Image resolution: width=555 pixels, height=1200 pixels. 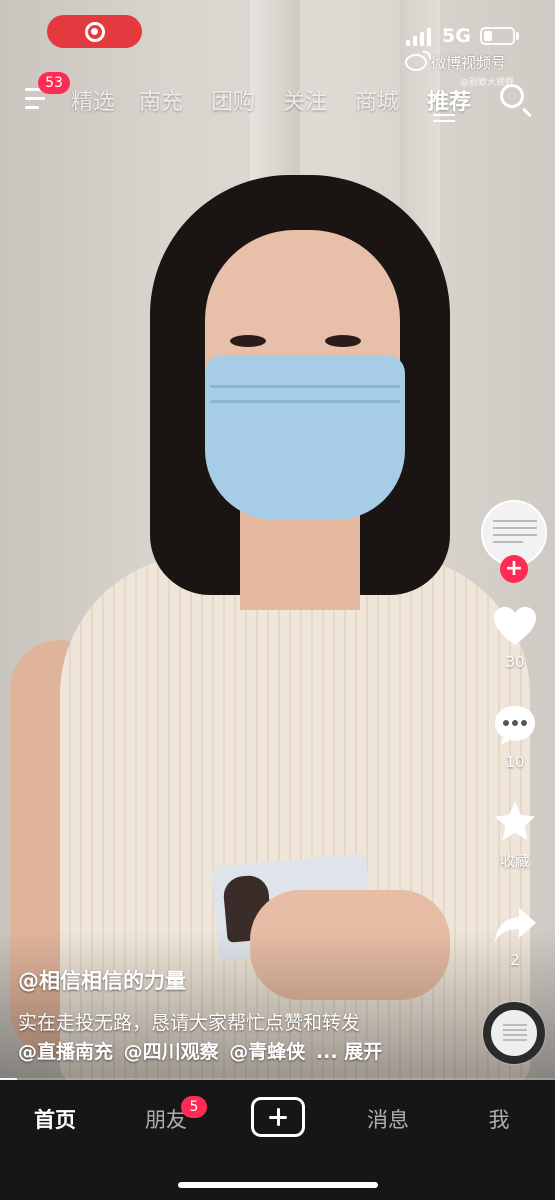 What do you see at coordinates (102, 980) in the screenshot?
I see `author-name: @相信相信的力量` at bounding box center [102, 980].